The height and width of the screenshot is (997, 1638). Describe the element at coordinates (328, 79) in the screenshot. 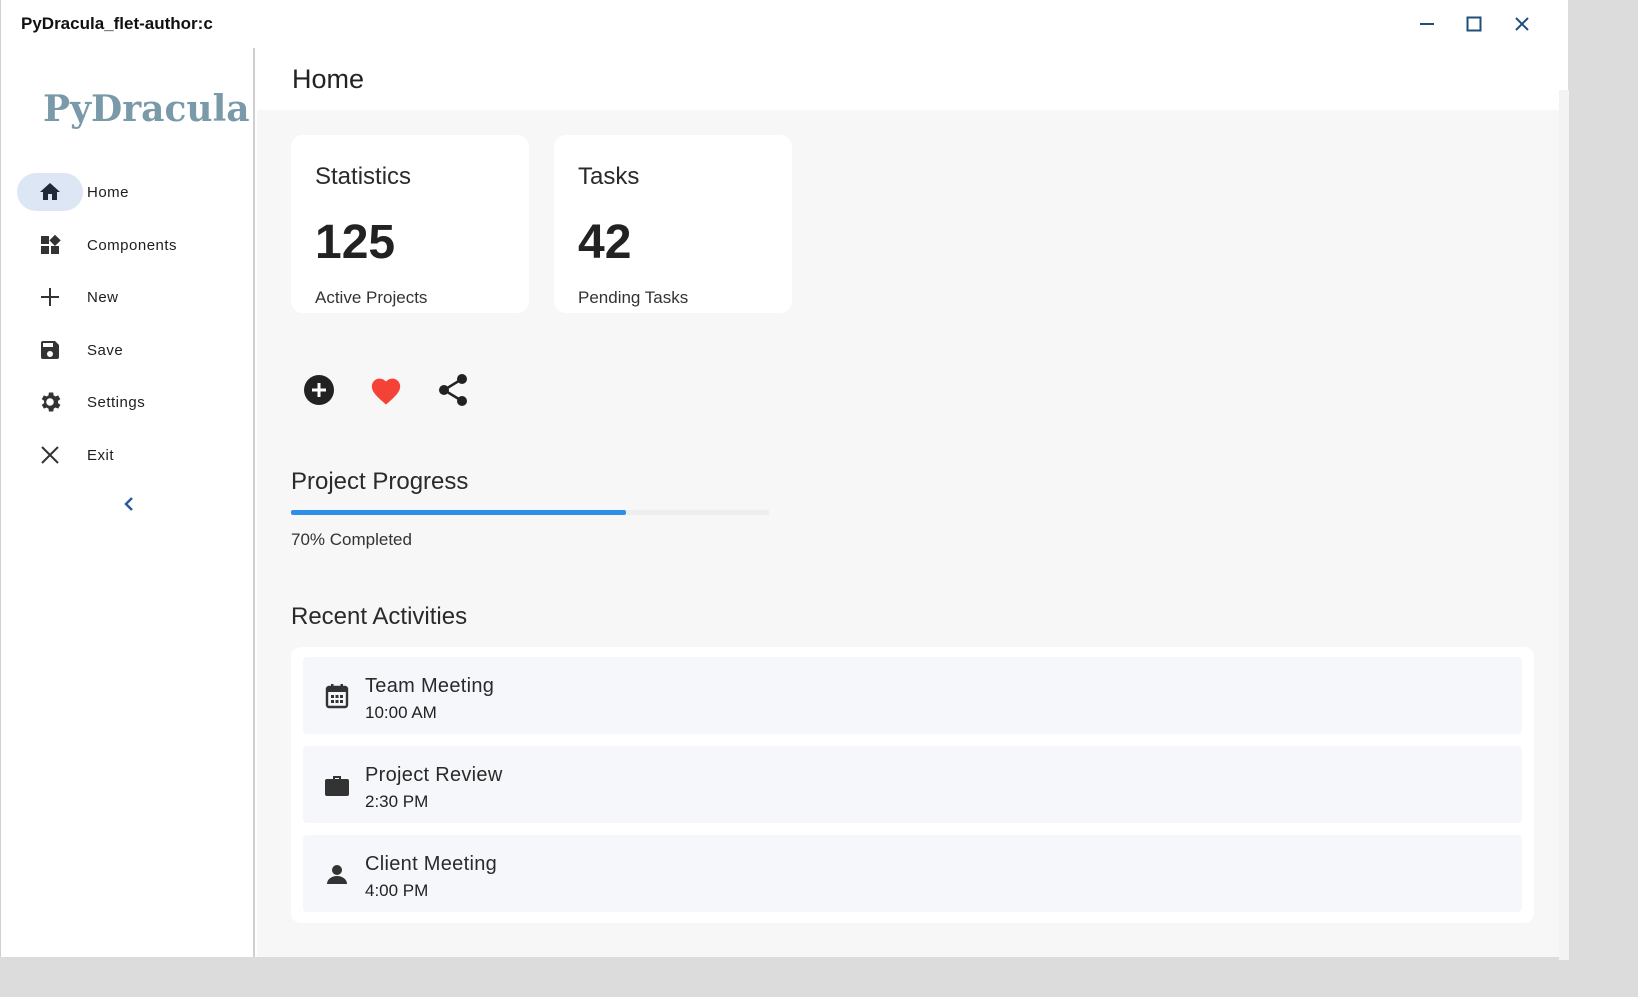

I see `page-title: Home` at that location.